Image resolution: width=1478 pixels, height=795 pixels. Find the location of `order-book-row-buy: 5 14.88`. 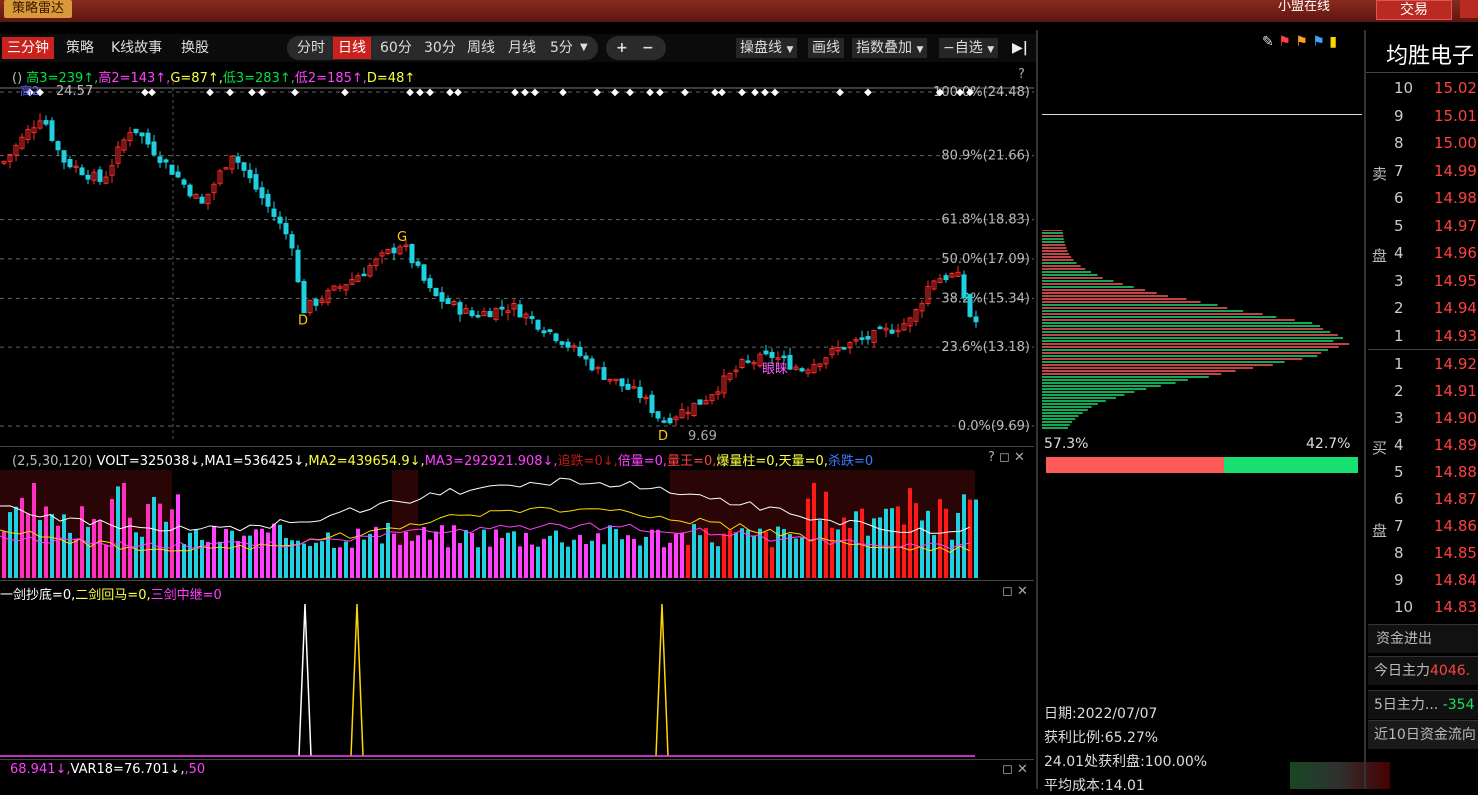

order-book-row-buy: 5 14.88 is located at coordinates (1423, 476).